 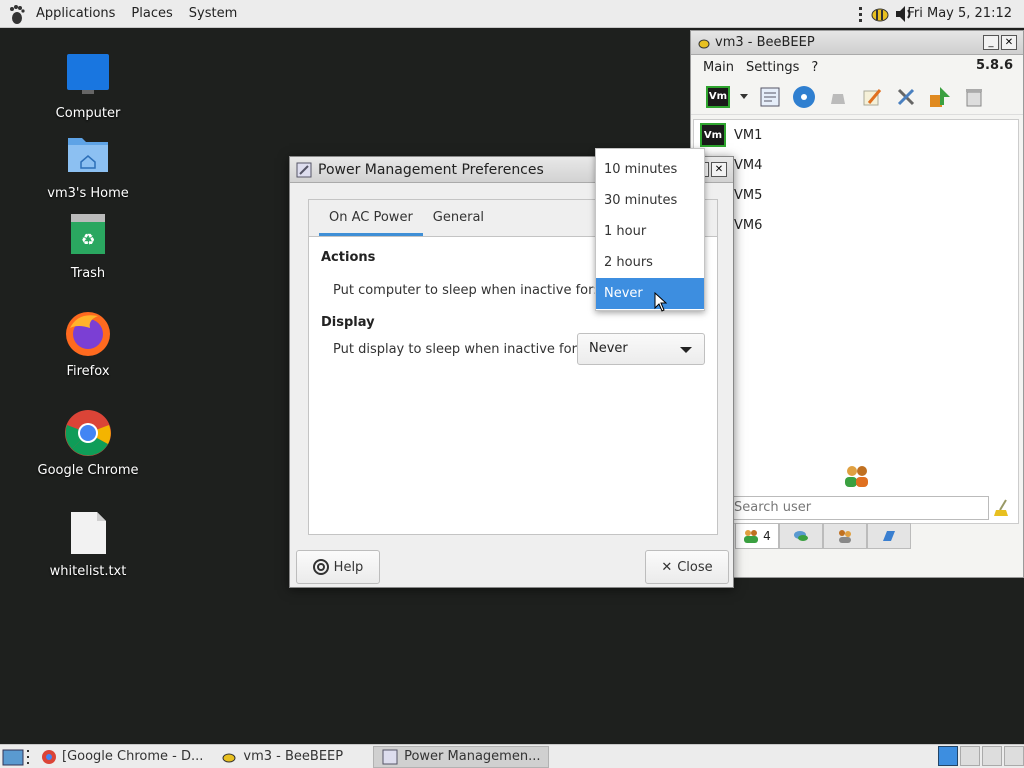 I want to click on clock: Fri May 5, 21:12, so click(x=959, y=13).